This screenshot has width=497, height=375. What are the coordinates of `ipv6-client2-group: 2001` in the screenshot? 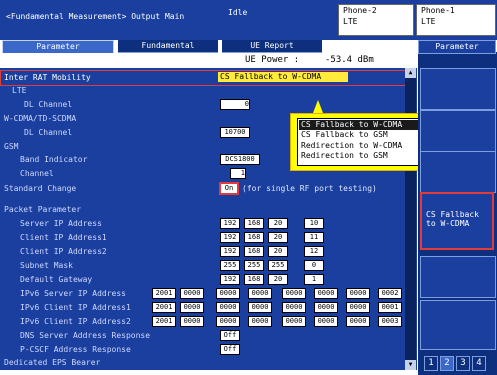 It's located at (164, 321).